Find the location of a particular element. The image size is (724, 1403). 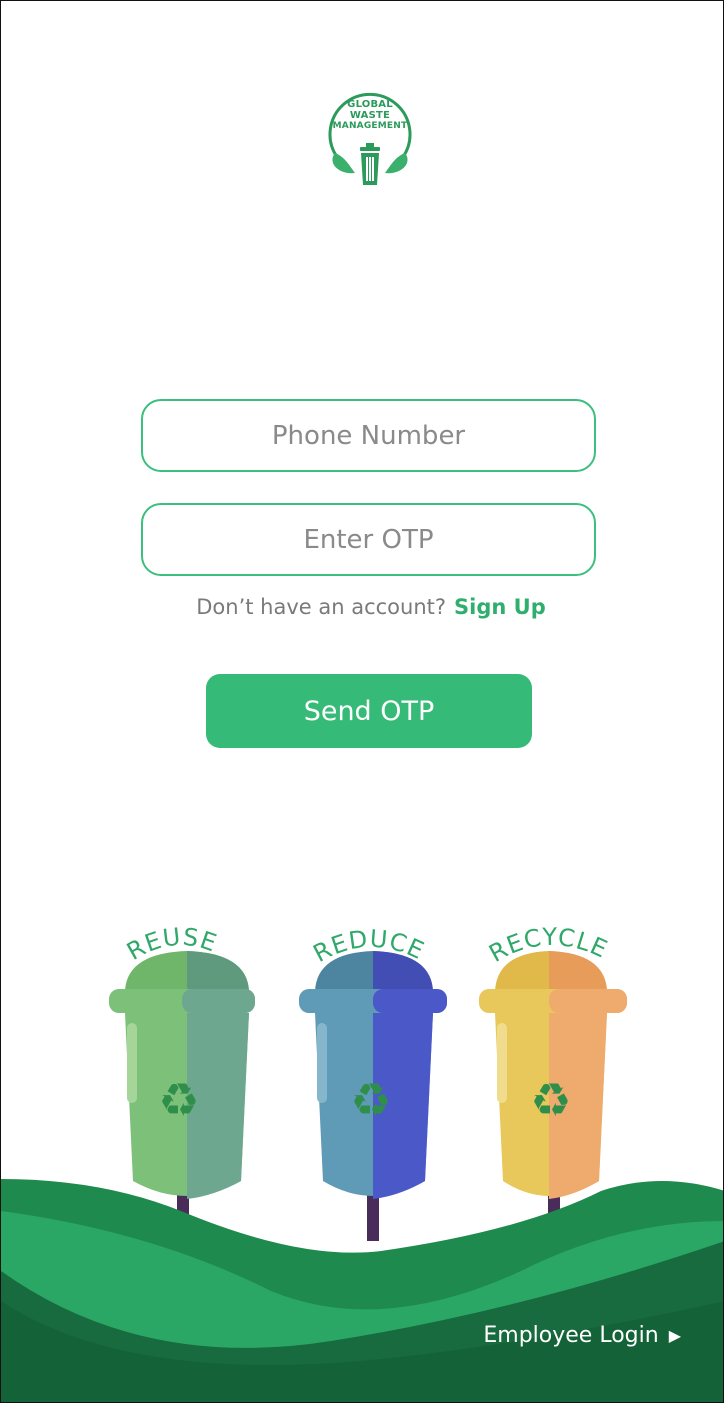

app-logo: GLOBAL WASTE MANAGEMENT is located at coordinates (370, 138).